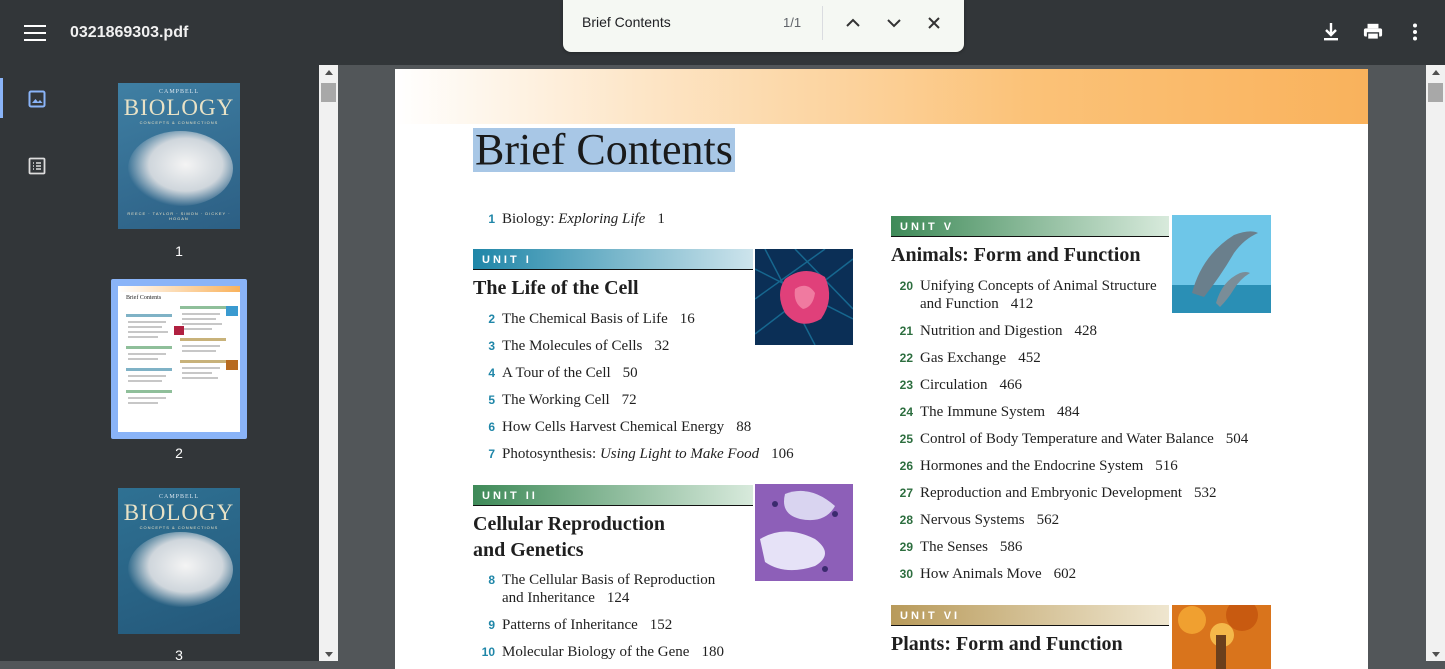 This screenshot has width=1445, height=669. I want to click on chapter-entry: 21 Nutrition and Digestion 428, so click(994, 331).